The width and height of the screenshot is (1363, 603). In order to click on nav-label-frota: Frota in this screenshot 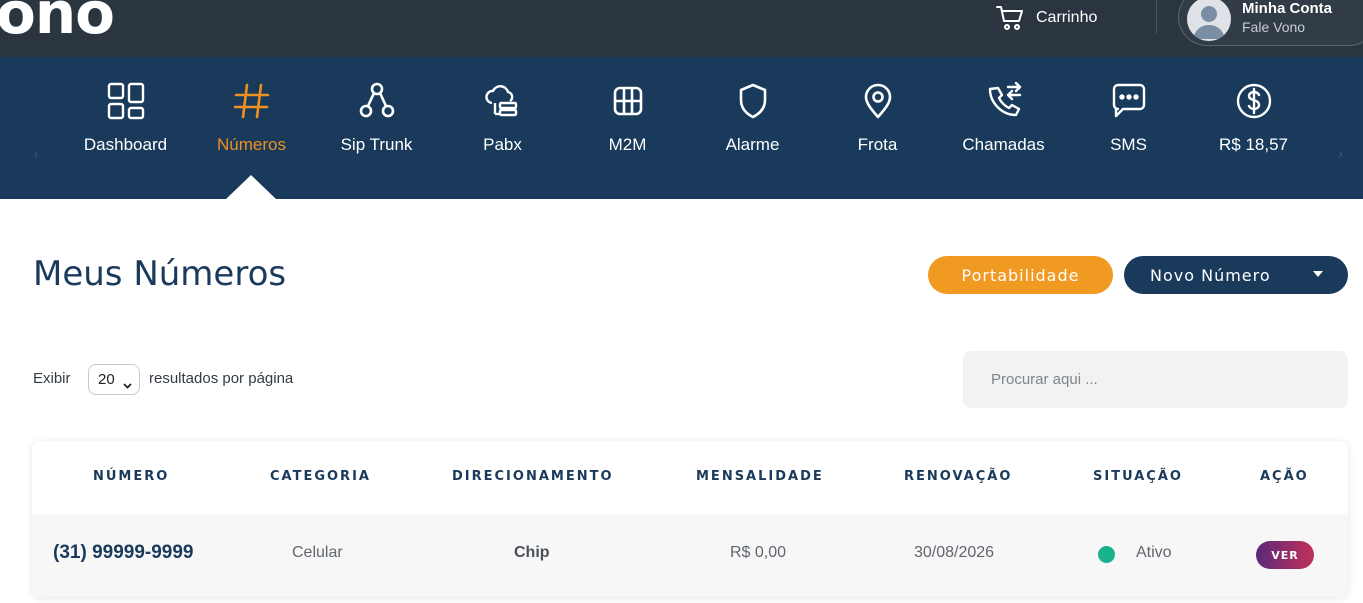, I will do `click(877, 144)`.